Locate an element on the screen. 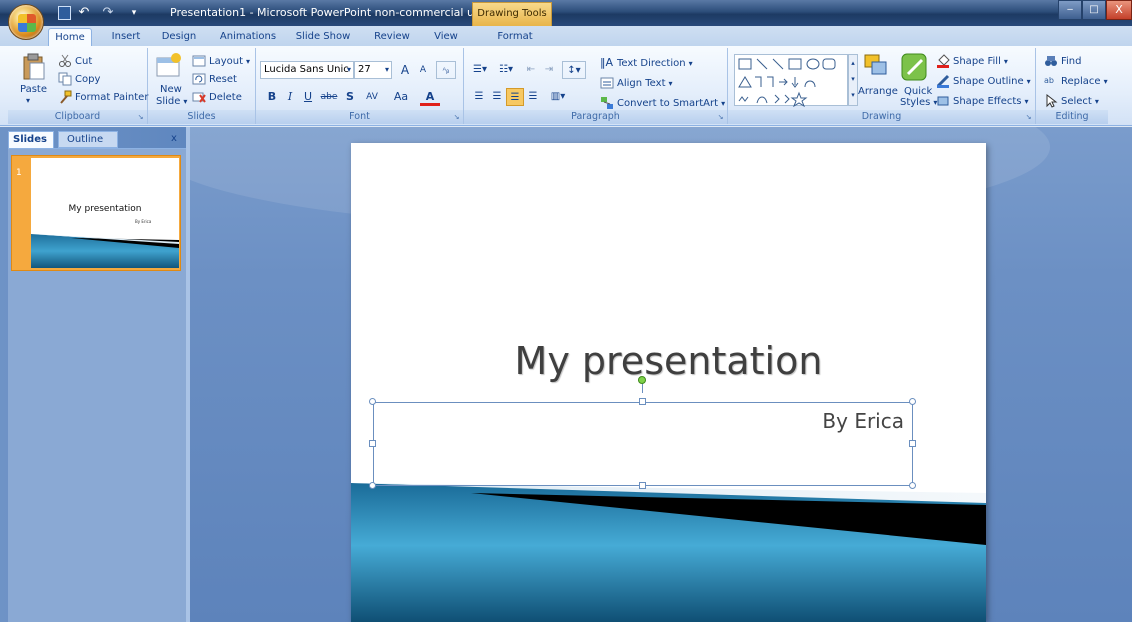  cut-button: Cut is located at coordinates (75, 61).